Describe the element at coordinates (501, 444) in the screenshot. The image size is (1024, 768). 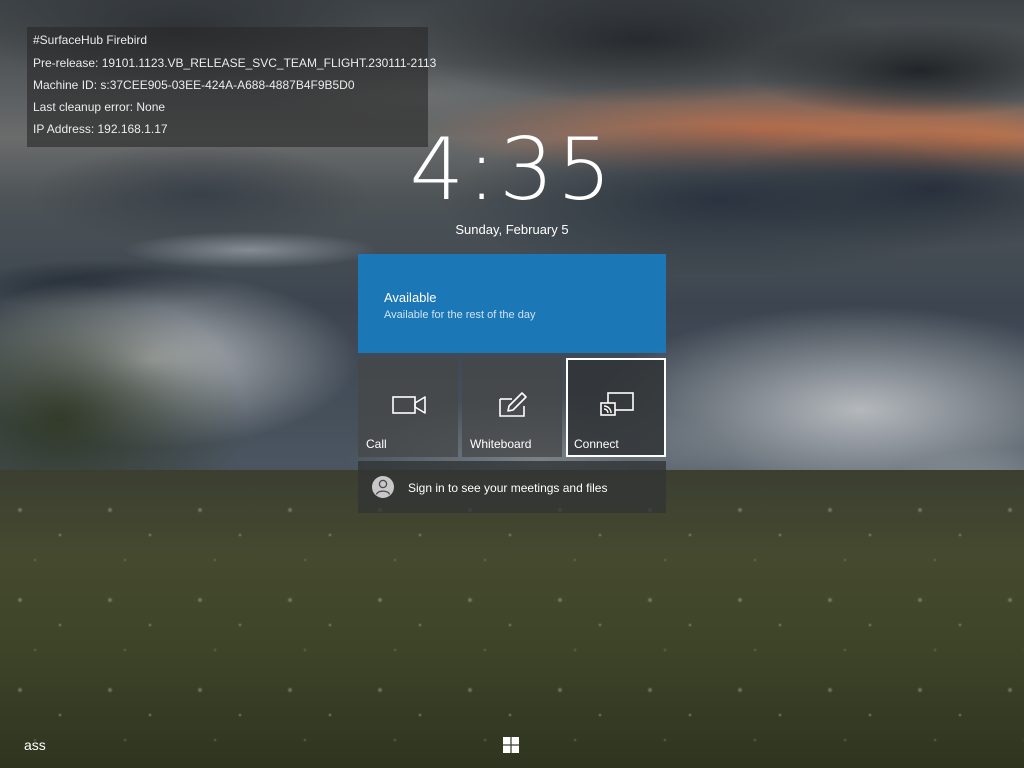
I see `whiteboard-label: Whiteboard` at that location.